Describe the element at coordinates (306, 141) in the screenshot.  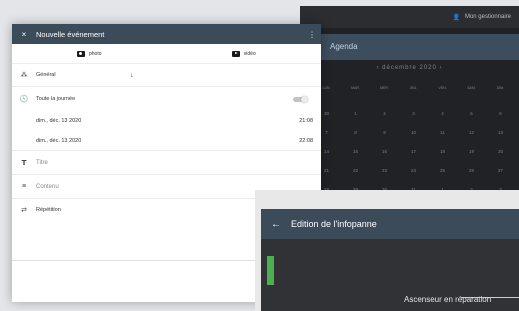
I see `end-time: 22:08` at that location.